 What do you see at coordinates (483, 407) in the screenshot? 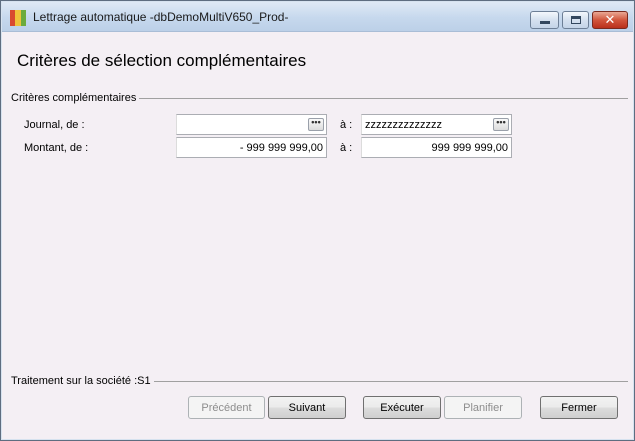
I see `schedule-button: Planifier` at bounding box center [483, 407].